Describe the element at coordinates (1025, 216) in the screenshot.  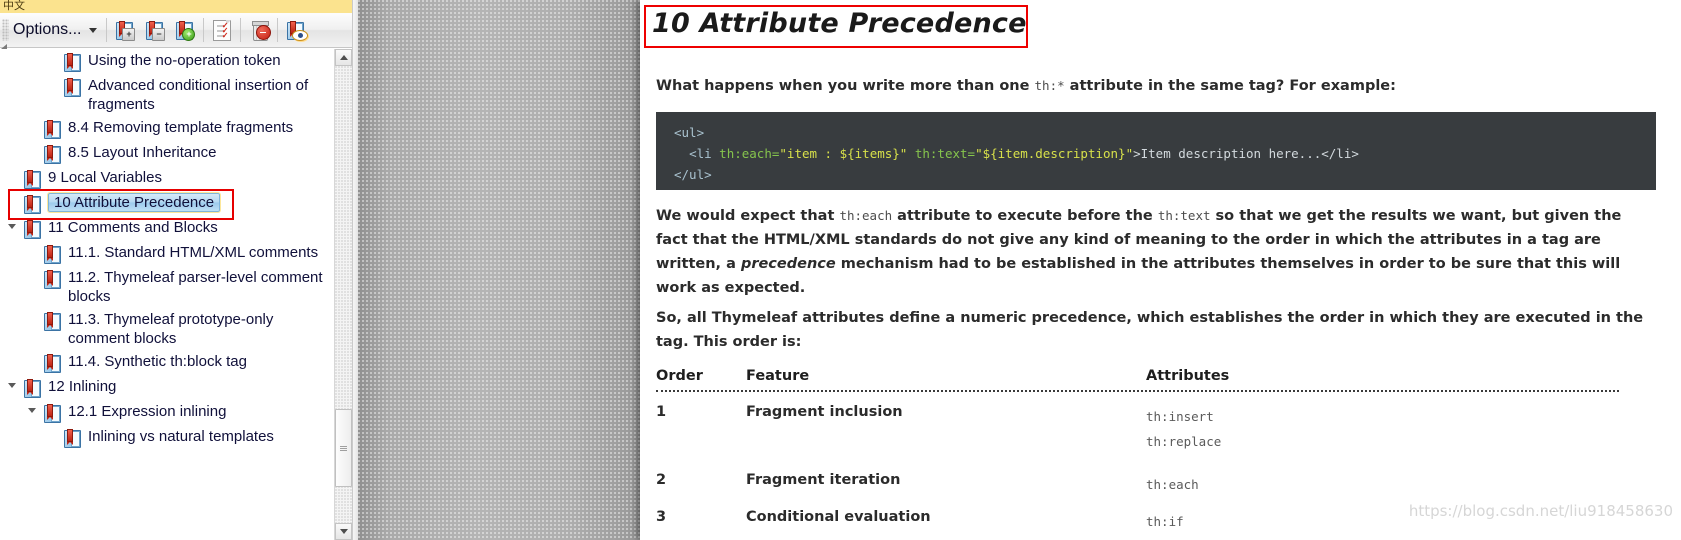
I see `para1-seg2: attribute to execute before the` at that location.